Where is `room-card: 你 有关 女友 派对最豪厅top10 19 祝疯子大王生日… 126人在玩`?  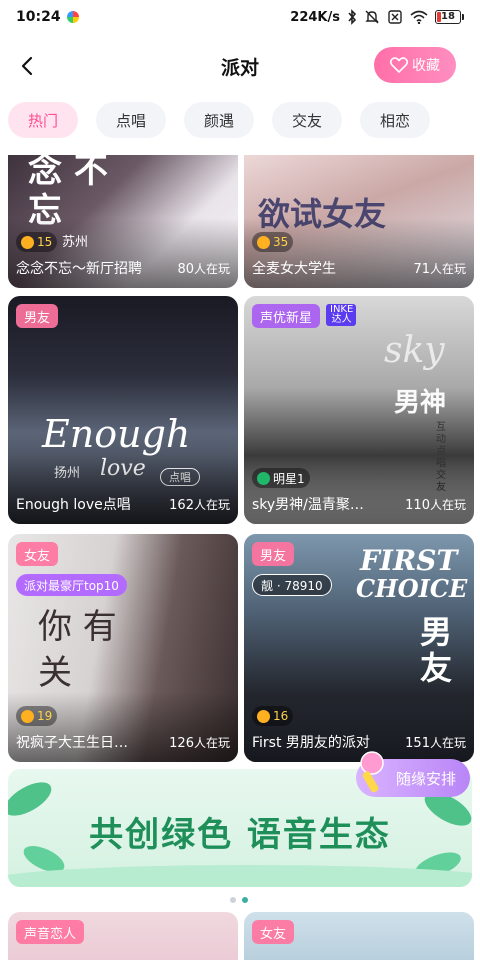
room-card: 你 有关 女友 派对最豪厅top10 19 祝疯子大王生日… 126人在玩 is located at coordinates (123, 648).